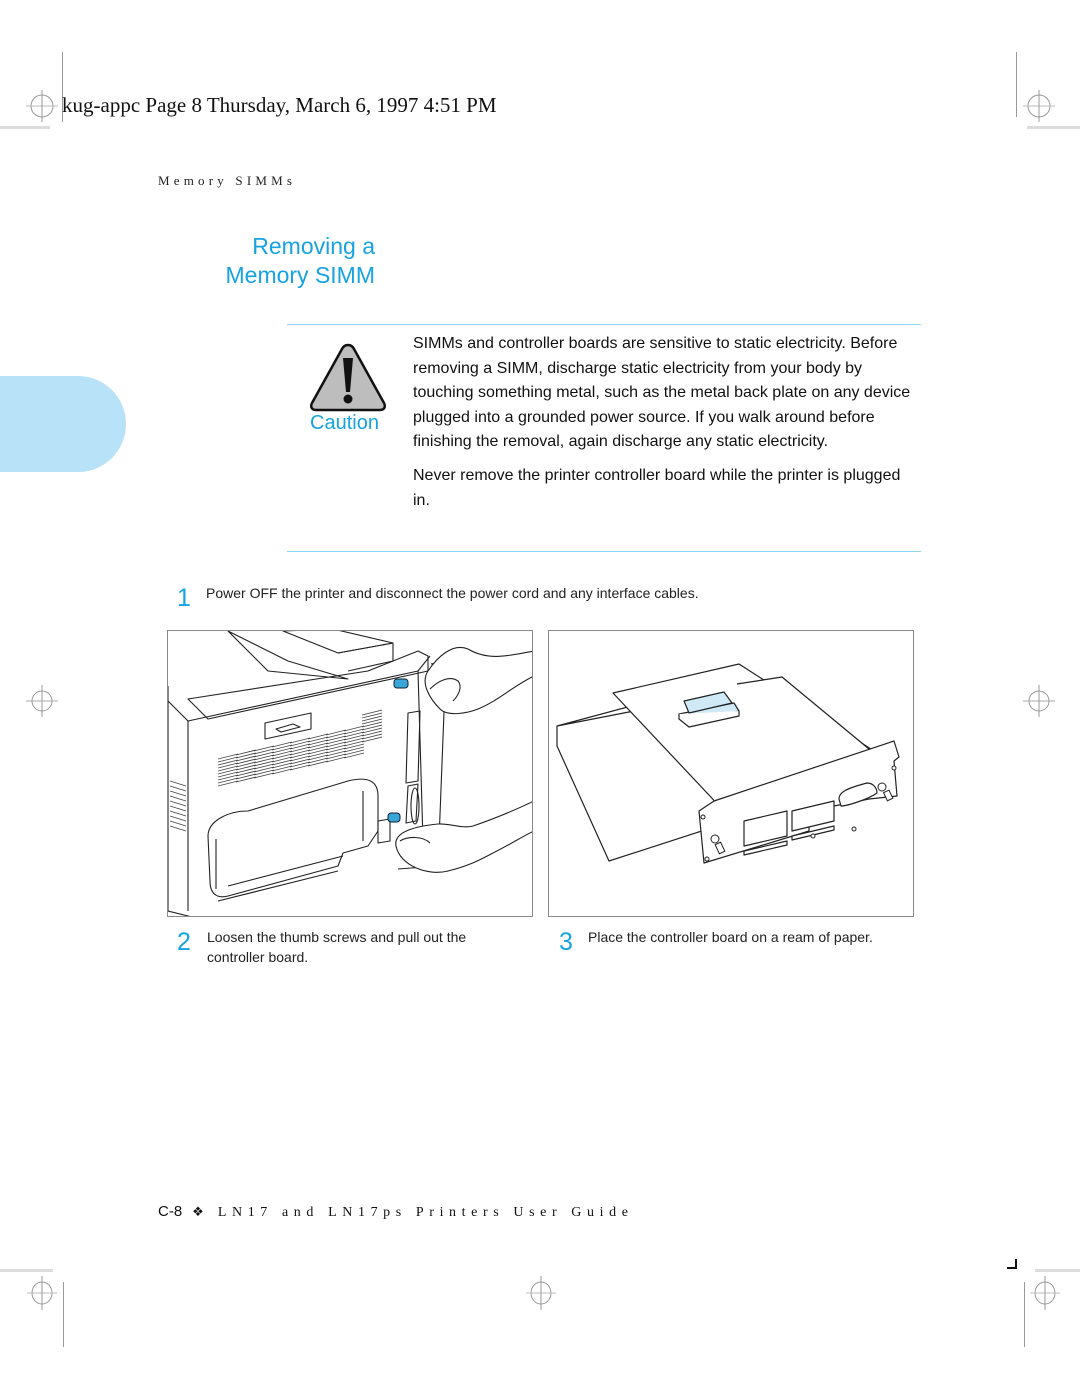  I want to click on chapter-tab, so click(63, 424).